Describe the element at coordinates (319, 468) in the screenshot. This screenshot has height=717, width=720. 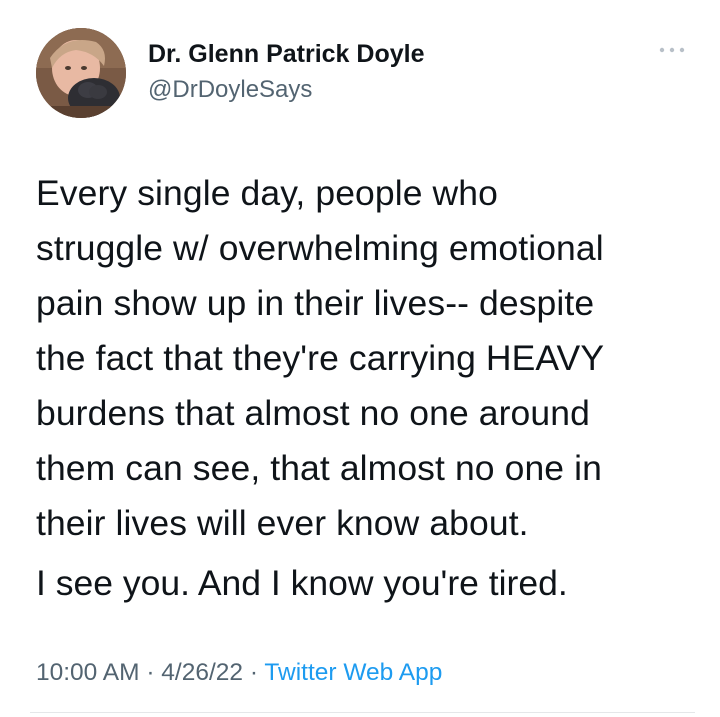
I see `tweet-text-line: them can see, that almost no one in` at that location.